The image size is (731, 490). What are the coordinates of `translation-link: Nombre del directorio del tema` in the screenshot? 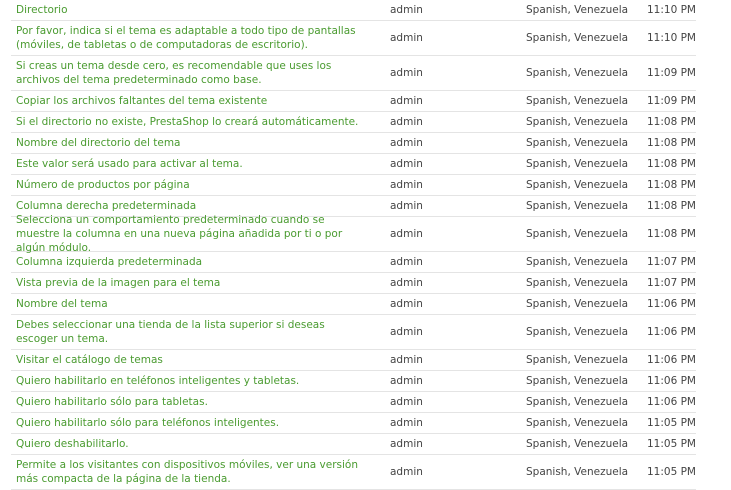 It's located at (191, 143).